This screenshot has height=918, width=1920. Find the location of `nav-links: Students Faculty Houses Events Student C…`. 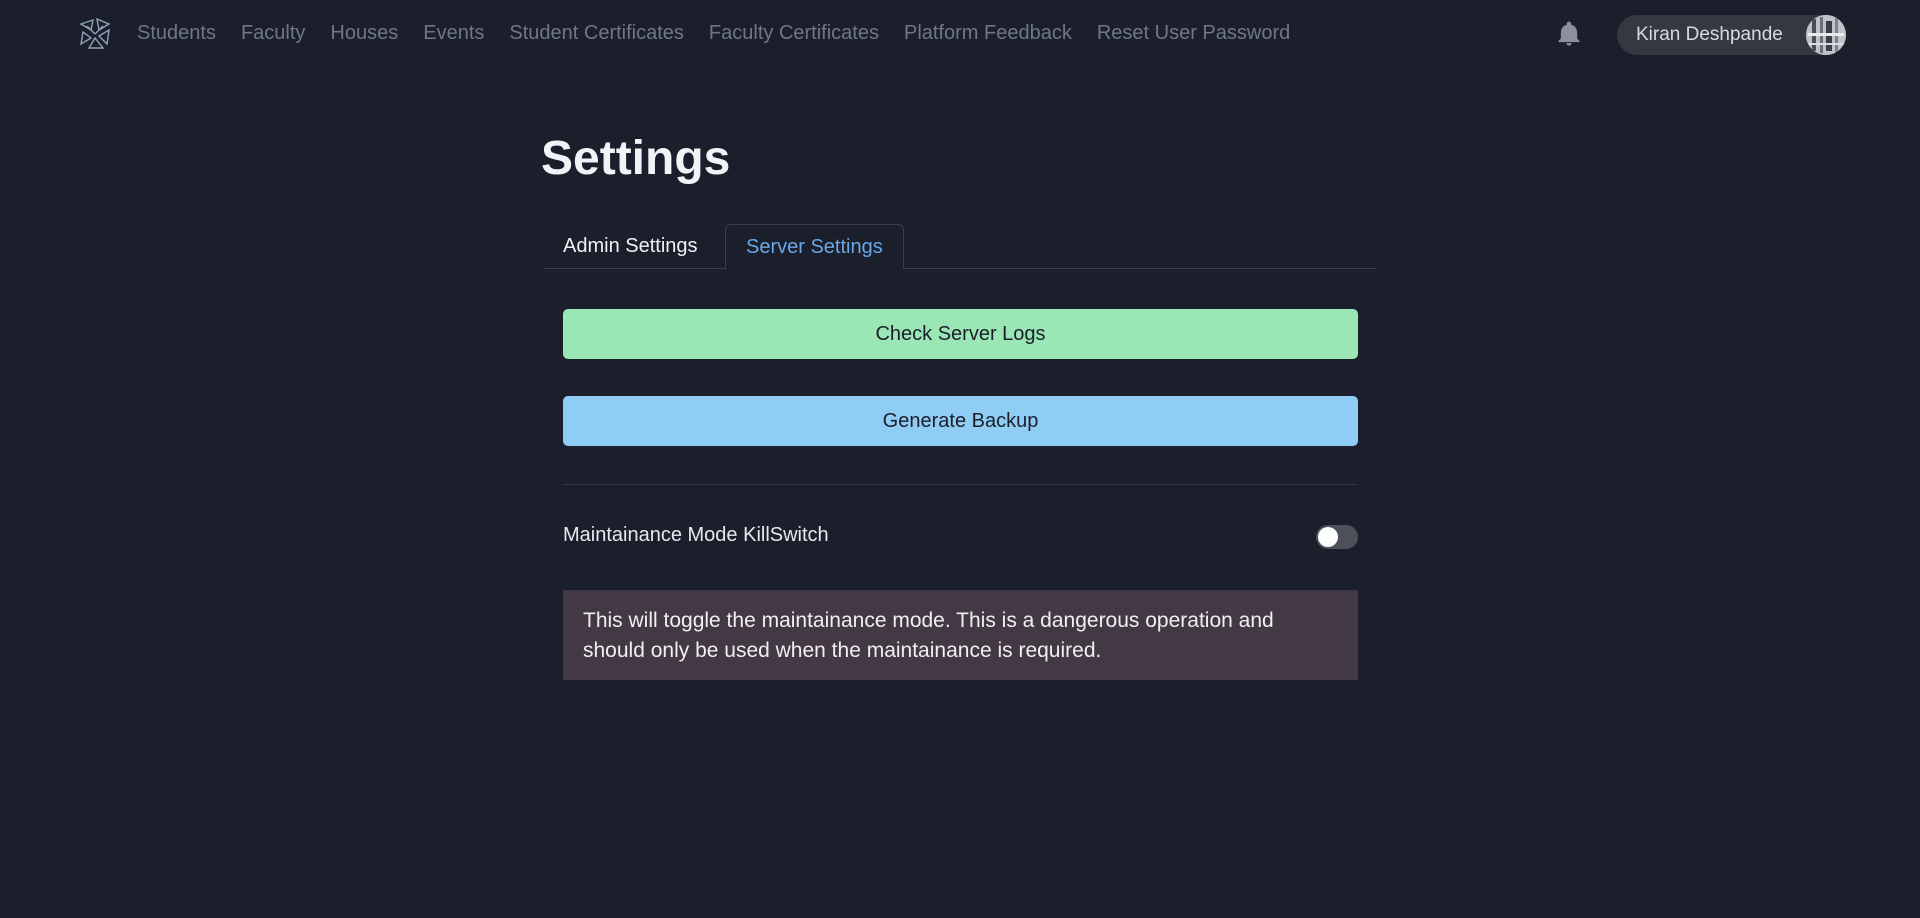

nav-links: Students Faculty Houses Events Student C… is located at coordinates (713, 33).